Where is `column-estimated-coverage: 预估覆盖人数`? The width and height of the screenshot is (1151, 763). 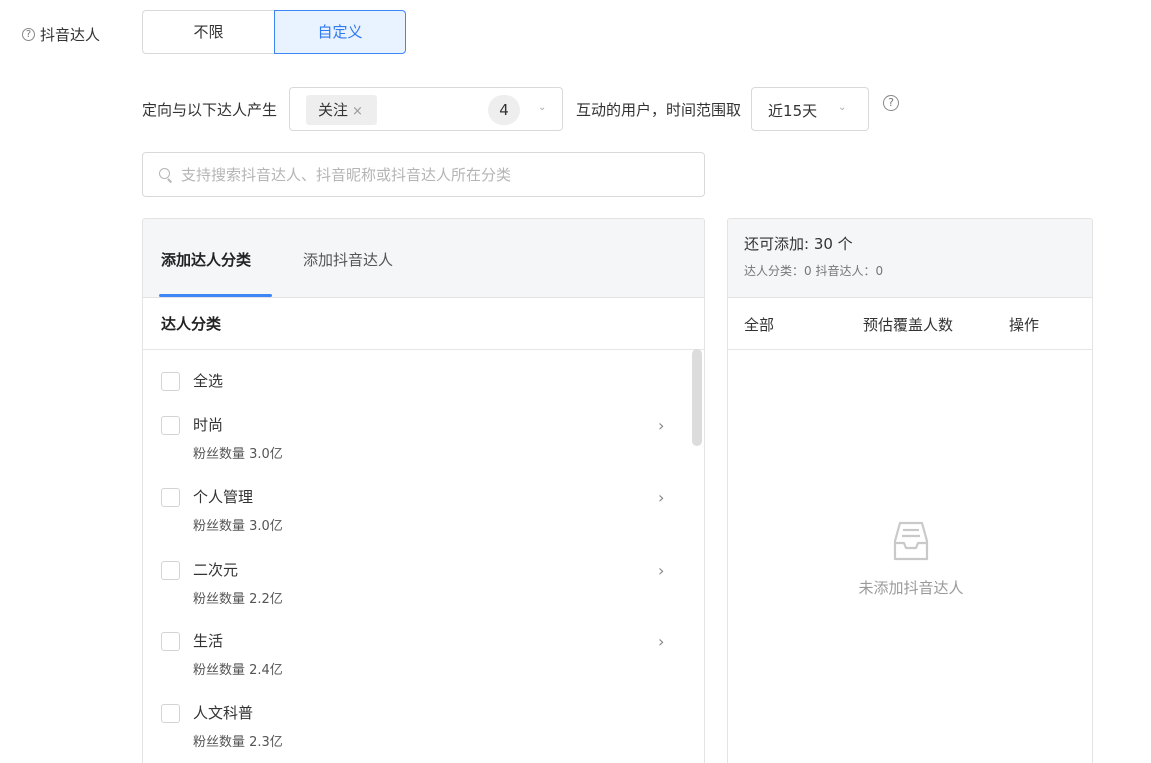
column-estimated-coverage: 预估覆盖人数 is located at coordinates (908, 325).